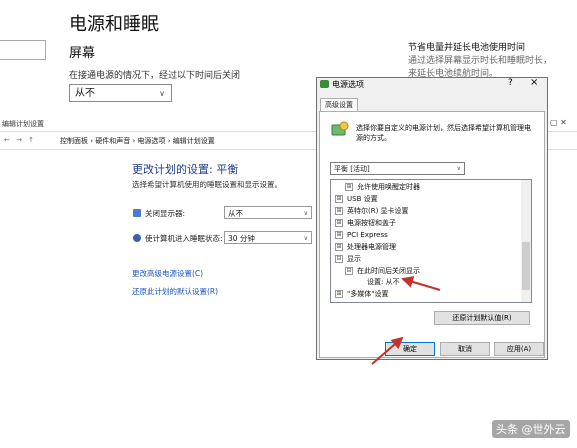 The width and height of the screenshot is (577, 448). What do you see at coordinates (82, 53) in the screenshot?
I see `section-heading-screen: 屏幕` at bounding box center [82, 53].